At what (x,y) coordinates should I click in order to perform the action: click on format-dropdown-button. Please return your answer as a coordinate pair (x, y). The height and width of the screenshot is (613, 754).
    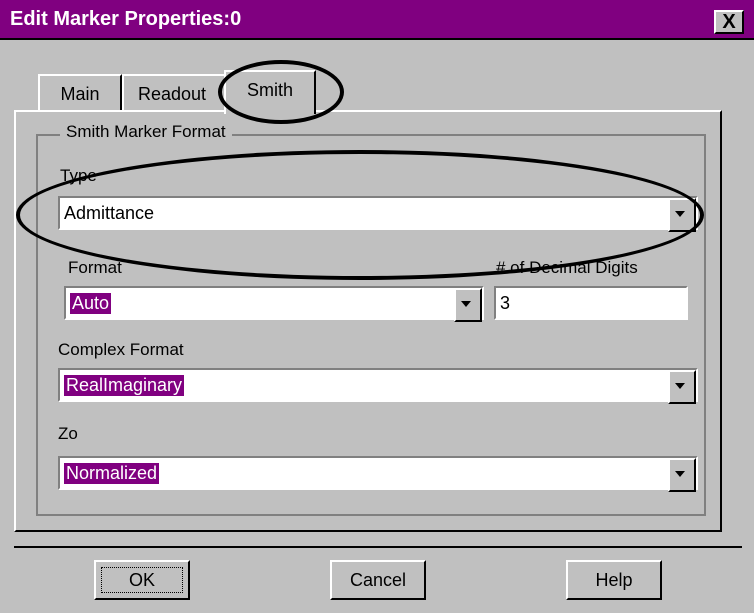
    Looking at the image, I should click on (468, 305).